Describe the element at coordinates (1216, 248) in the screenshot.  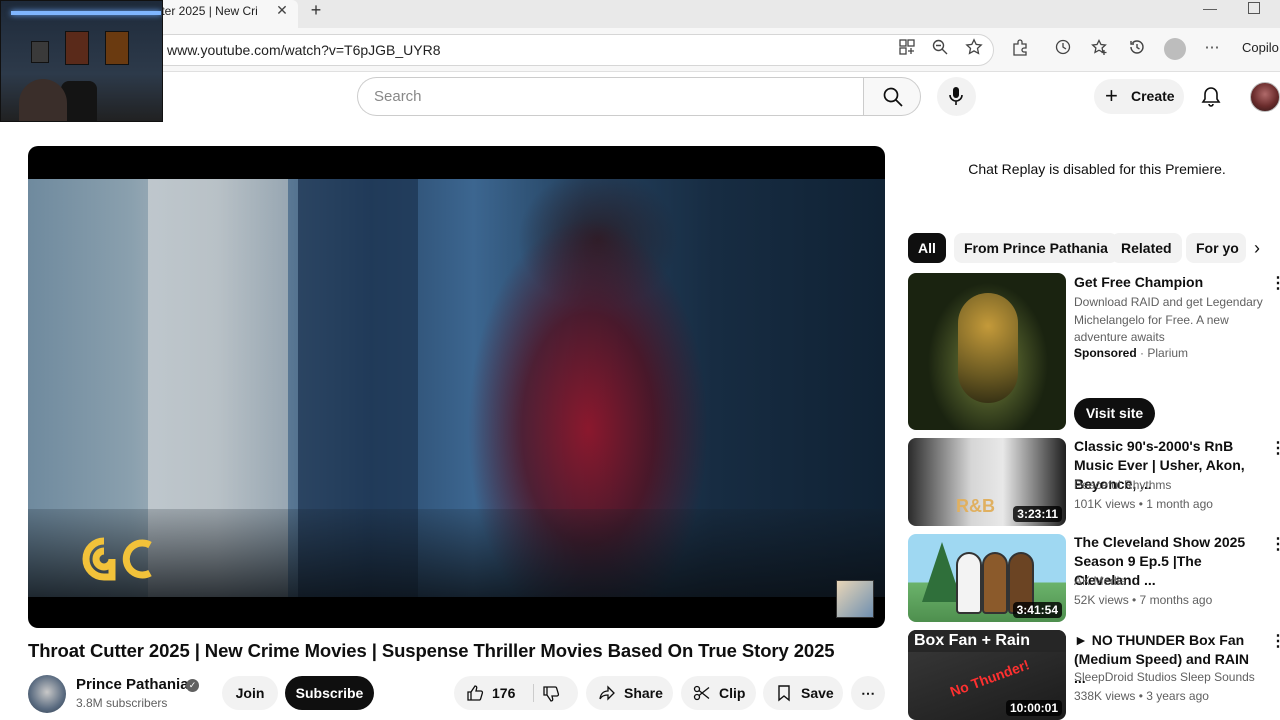
I see `filter-chip-for-you: For yo` at that location.